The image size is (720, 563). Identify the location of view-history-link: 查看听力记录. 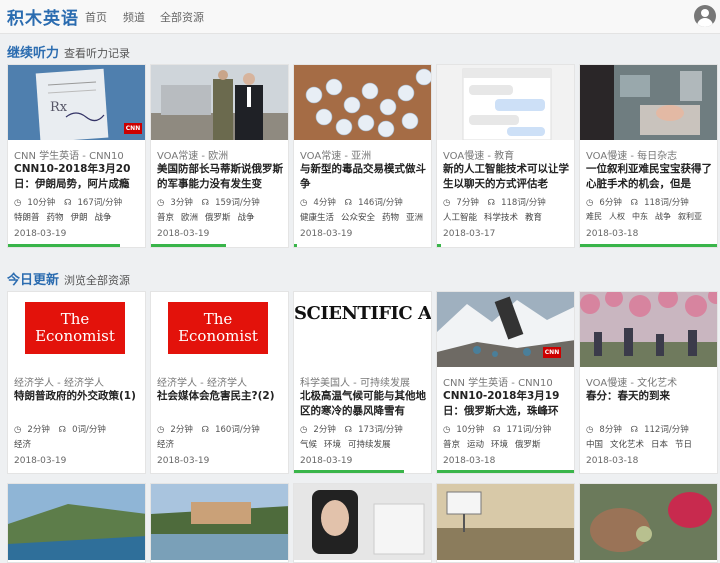
(97, 53).